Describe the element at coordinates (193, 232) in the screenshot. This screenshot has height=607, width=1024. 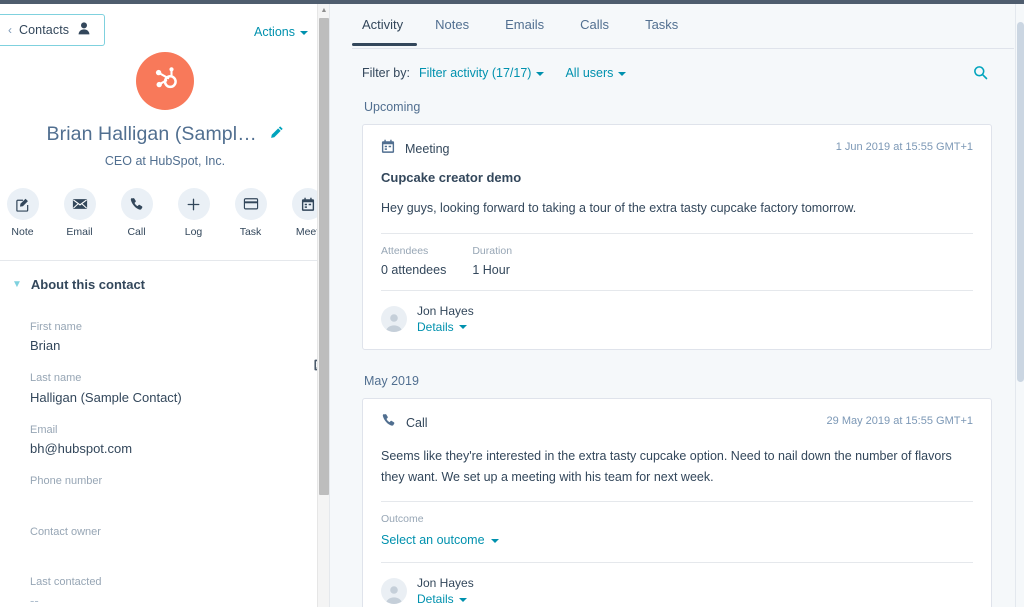
I see `quick-action-label: Log` at that location.